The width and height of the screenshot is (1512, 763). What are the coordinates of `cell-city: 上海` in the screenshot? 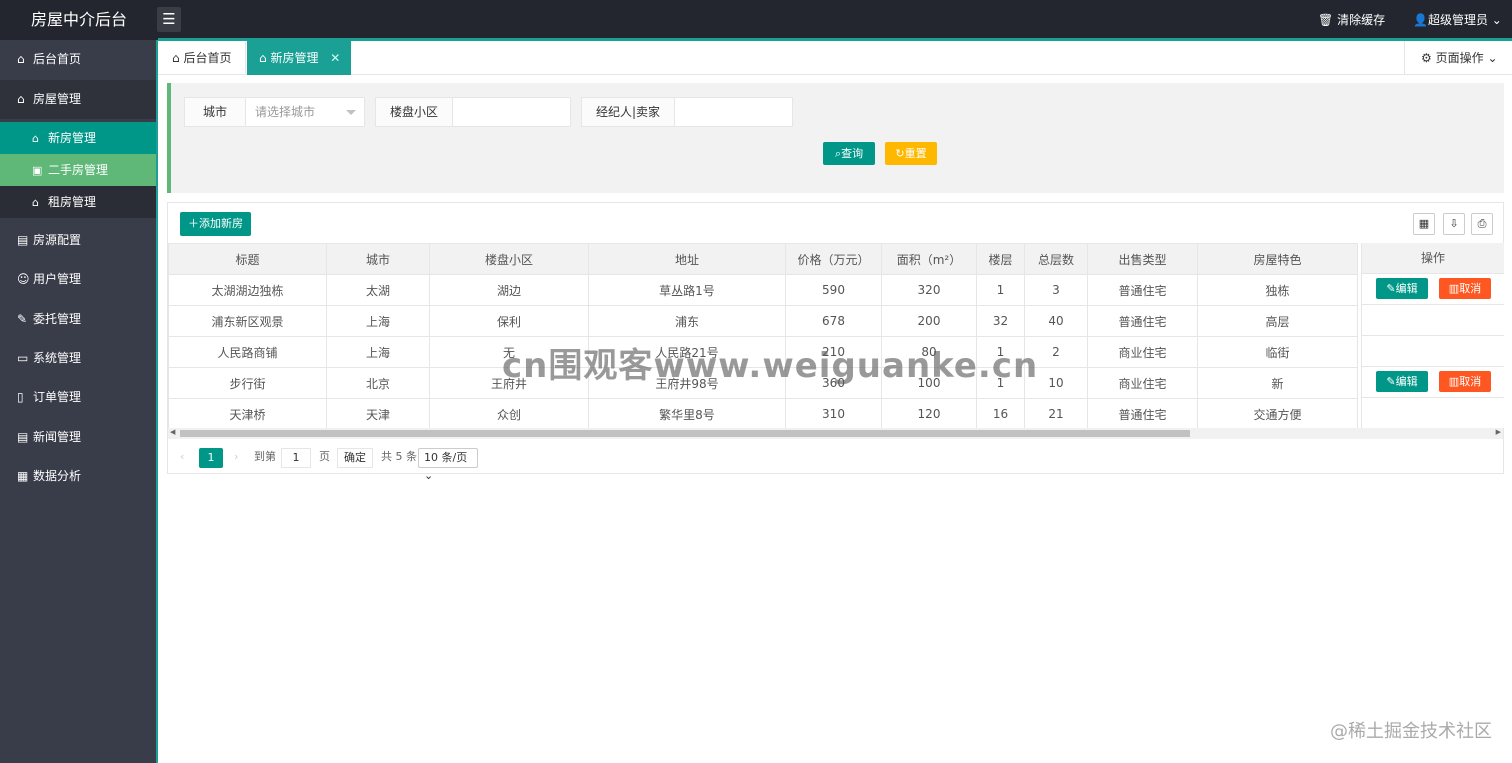 It's located at (378, 352).